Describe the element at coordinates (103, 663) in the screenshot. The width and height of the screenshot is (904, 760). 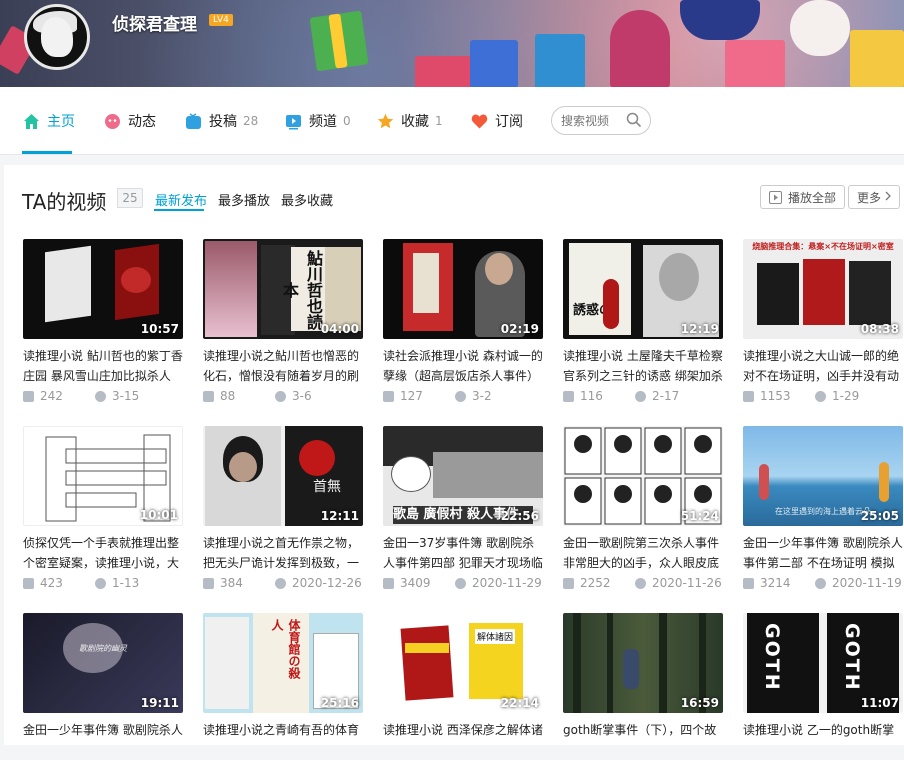
I see `video-thumbnail: 歌剧院的幽灵 19:11` at that location.